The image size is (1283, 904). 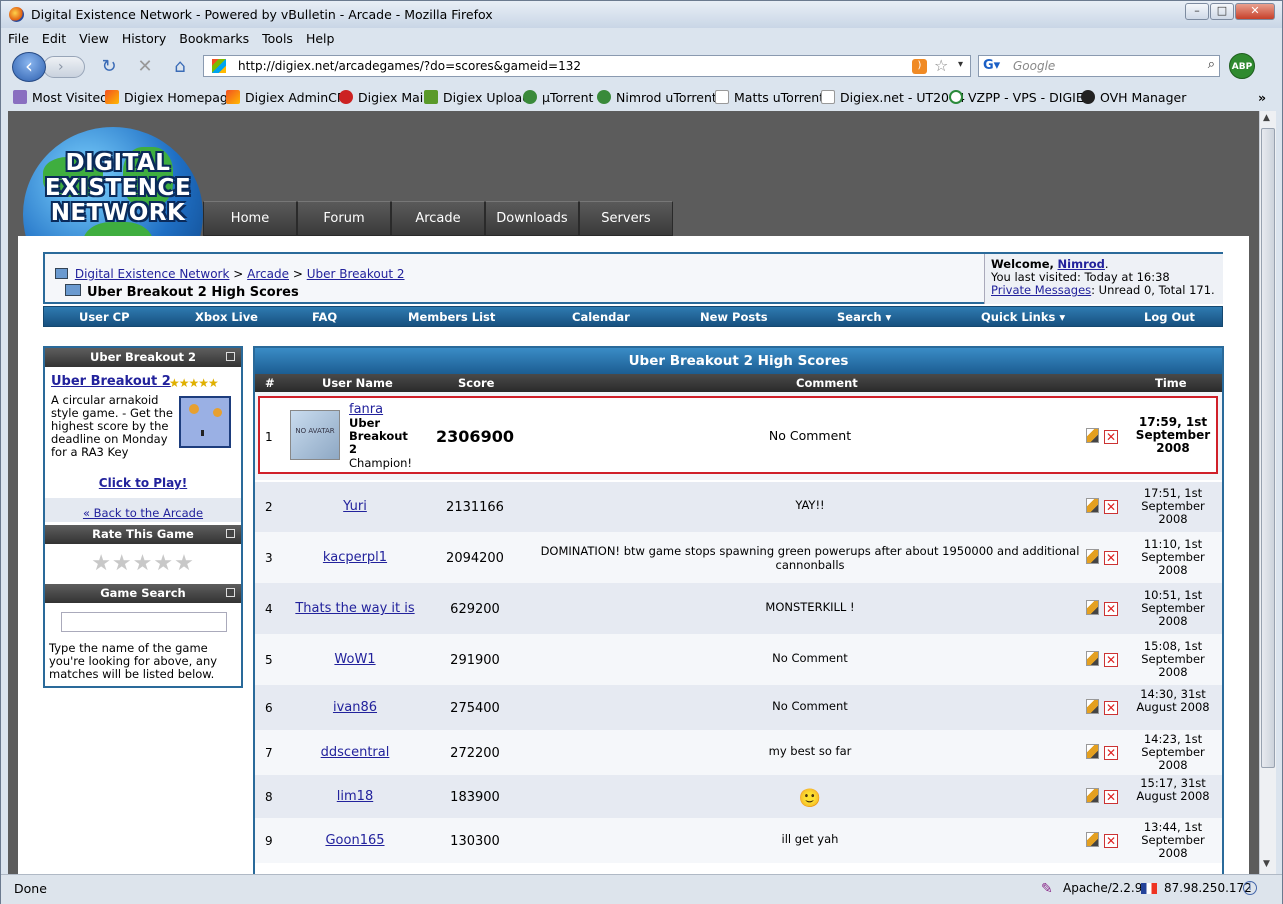 I want to click on game-thumbnail, so click(x=205, y=422).